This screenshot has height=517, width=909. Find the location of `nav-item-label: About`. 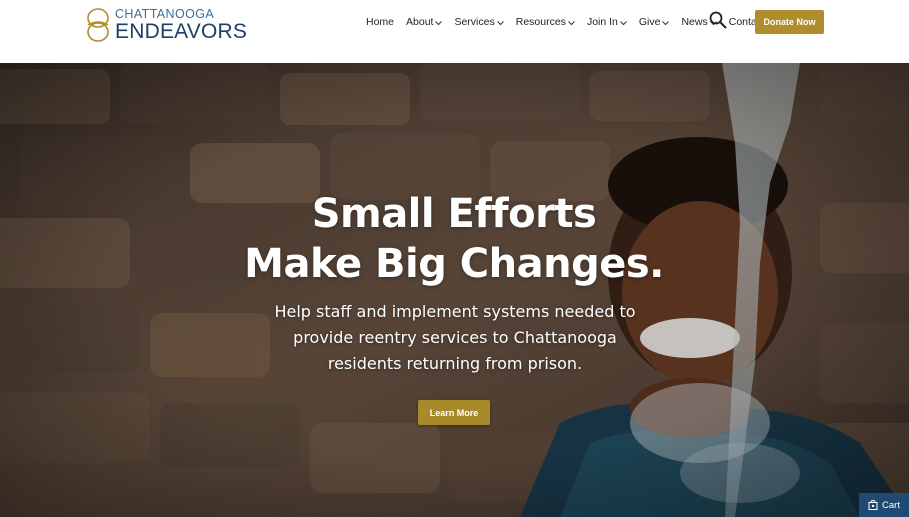

nav-item-label: About is located at coordinates (420, 22).